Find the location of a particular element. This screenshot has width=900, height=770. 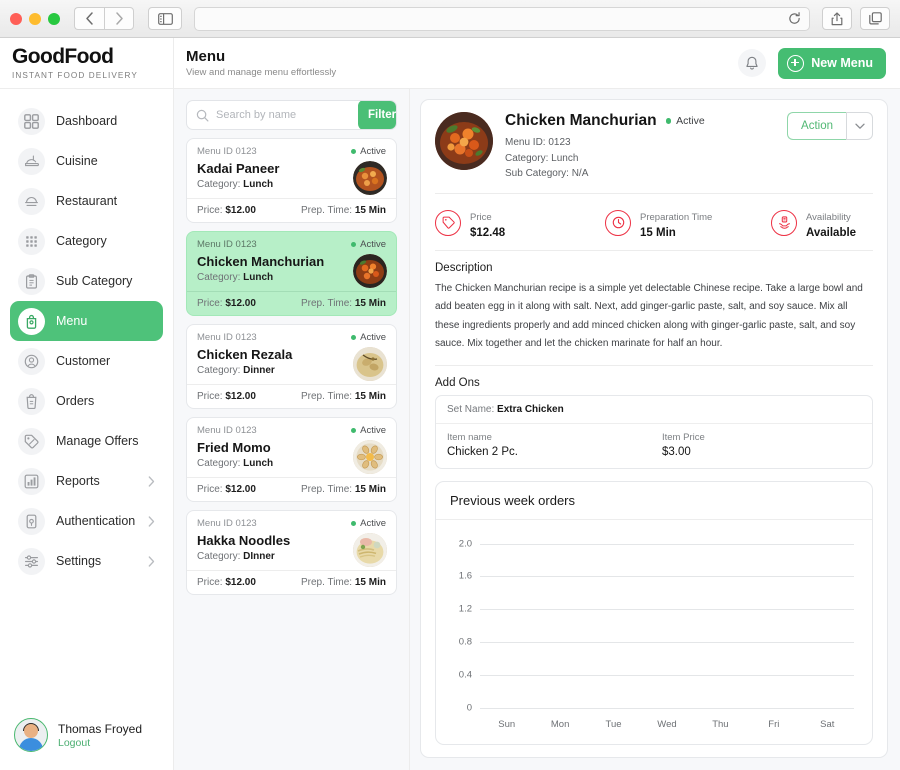

logout-link: Logout is located at coordinates (100, 743).